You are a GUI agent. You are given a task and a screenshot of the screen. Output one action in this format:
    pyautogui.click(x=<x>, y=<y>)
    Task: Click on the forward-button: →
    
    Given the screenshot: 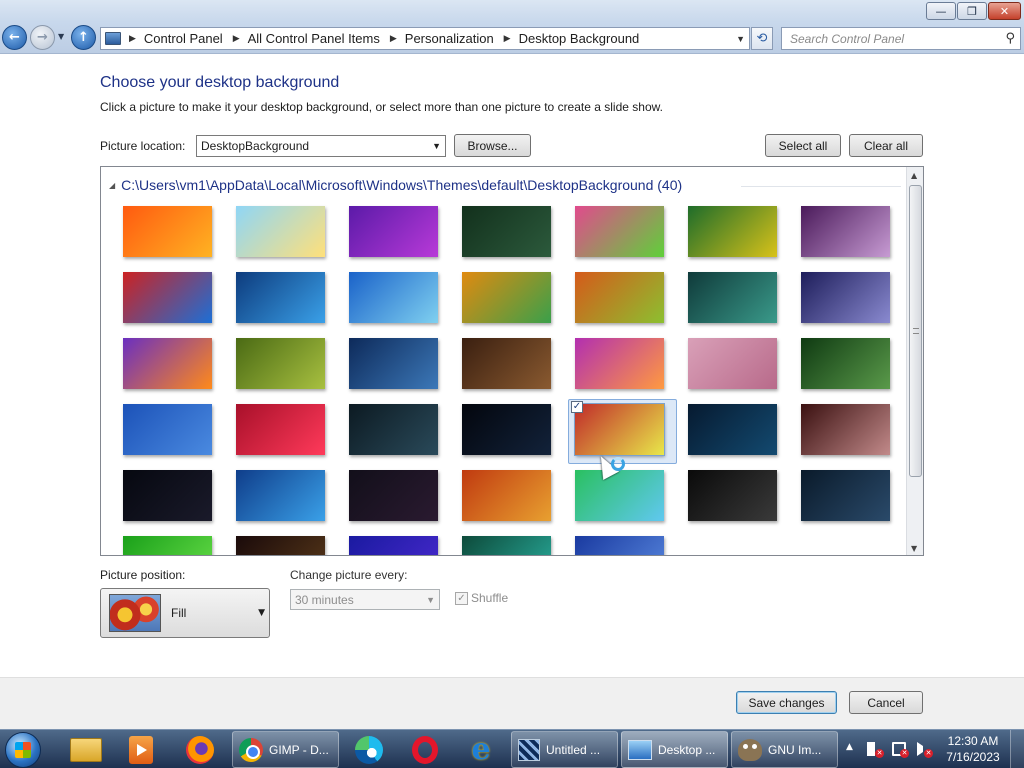 What is the action you would take?
    pyautogui.click(x=42, y=37)
    